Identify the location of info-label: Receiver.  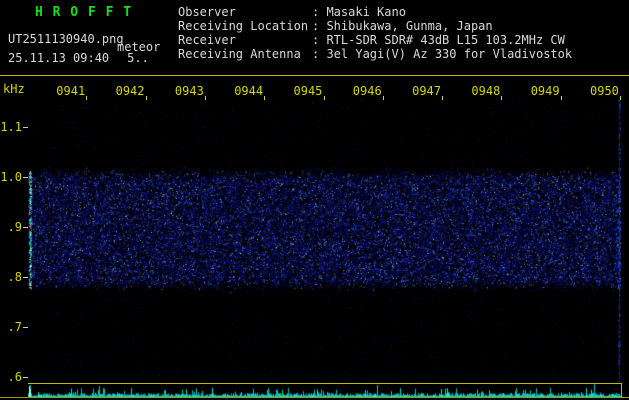
(207, 40).